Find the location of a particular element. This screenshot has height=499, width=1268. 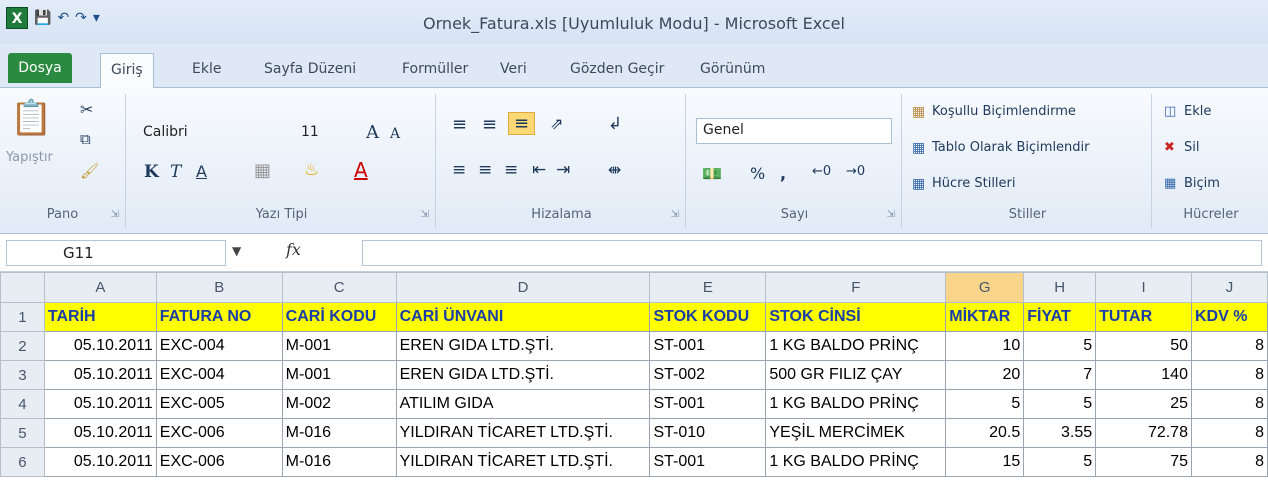

row-header: 1 is located at coordinates (22, 317).